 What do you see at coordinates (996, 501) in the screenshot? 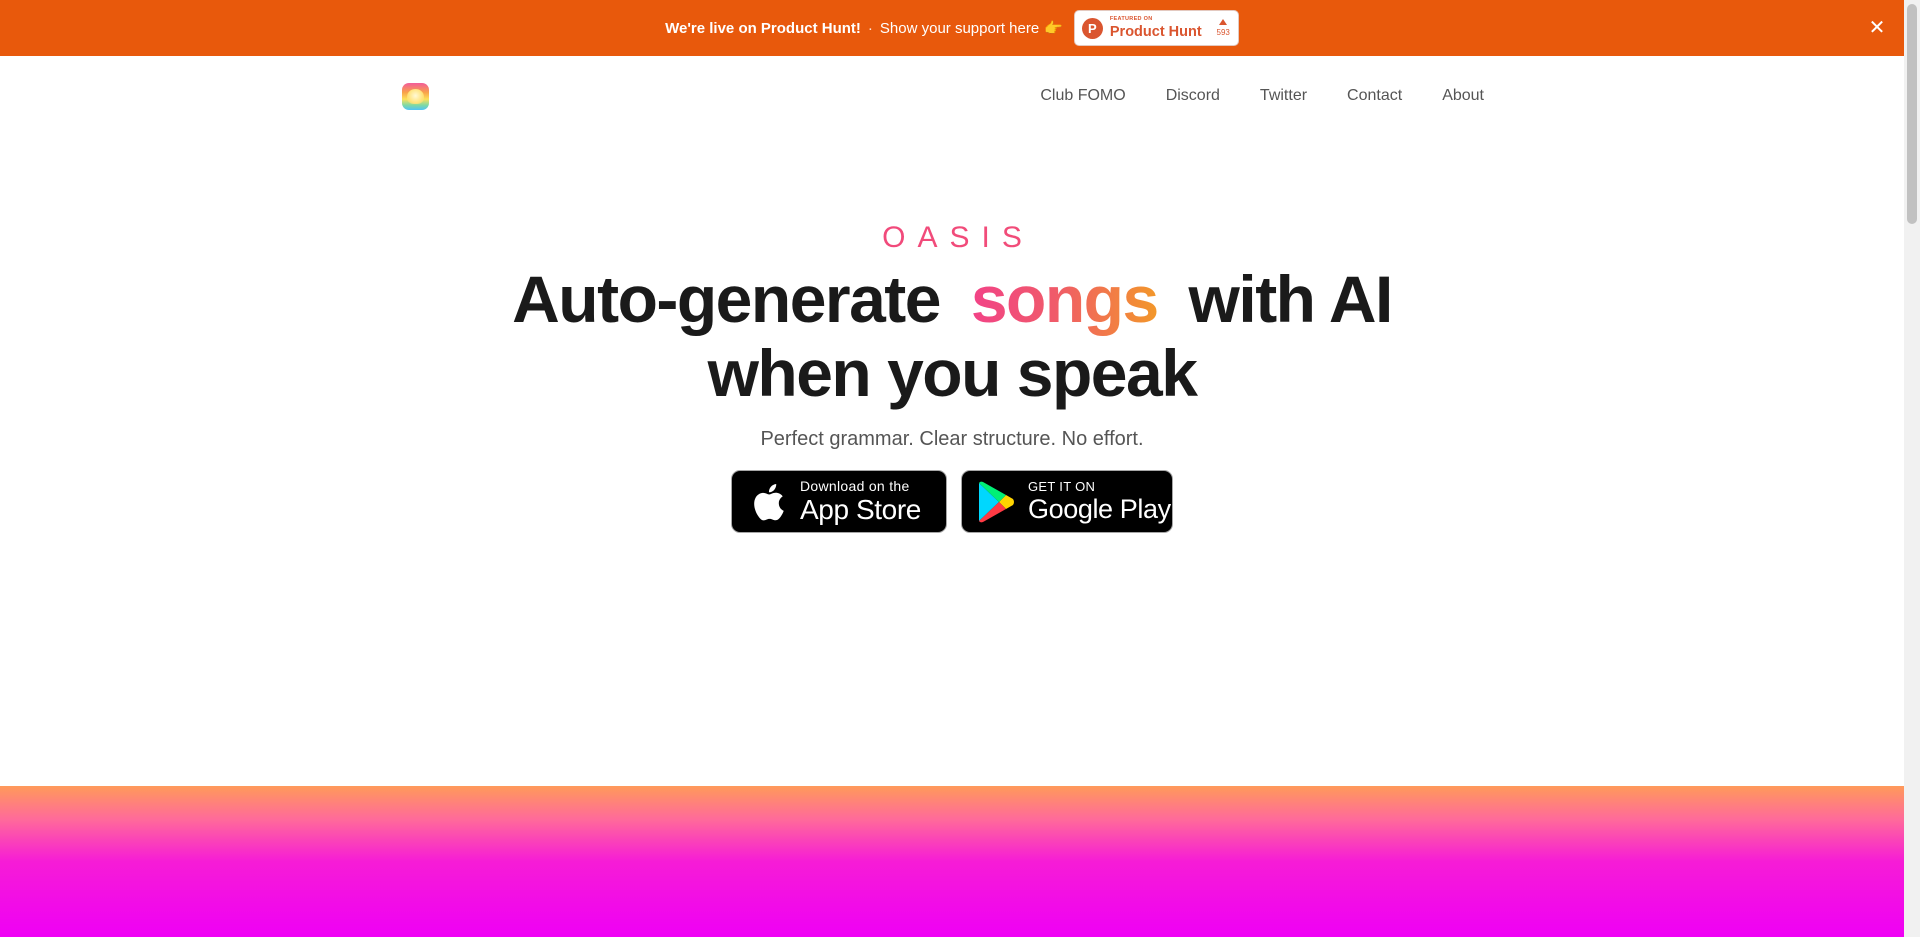
I see `google-play-icon` at bounding box center [996, 501].